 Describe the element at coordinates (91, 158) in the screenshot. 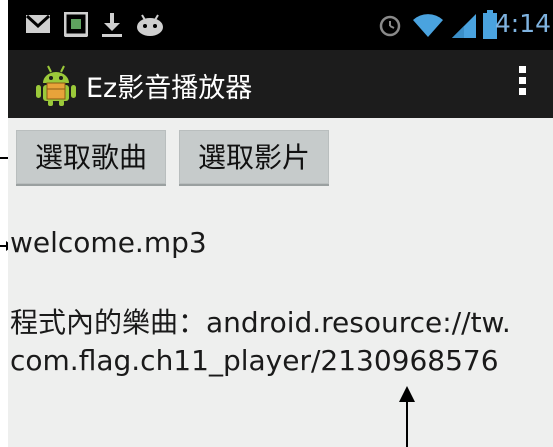

I see `select-song-button: 選取歌曲` at that location.